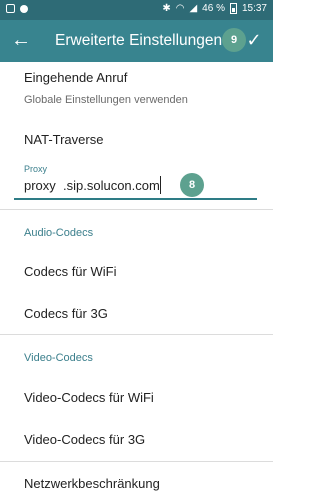 The height and width of the screenshot is (491, 320). I want to click on audio-codecs-header: Audio-Codecs, so click(59, 233).